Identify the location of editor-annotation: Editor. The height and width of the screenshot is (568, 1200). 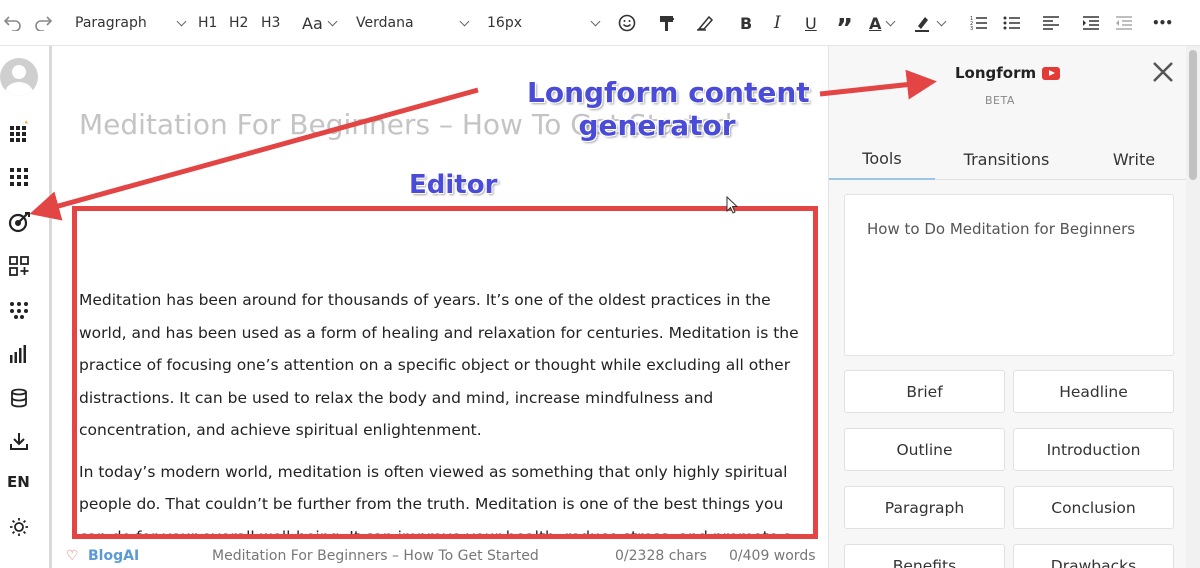
(453, 185).